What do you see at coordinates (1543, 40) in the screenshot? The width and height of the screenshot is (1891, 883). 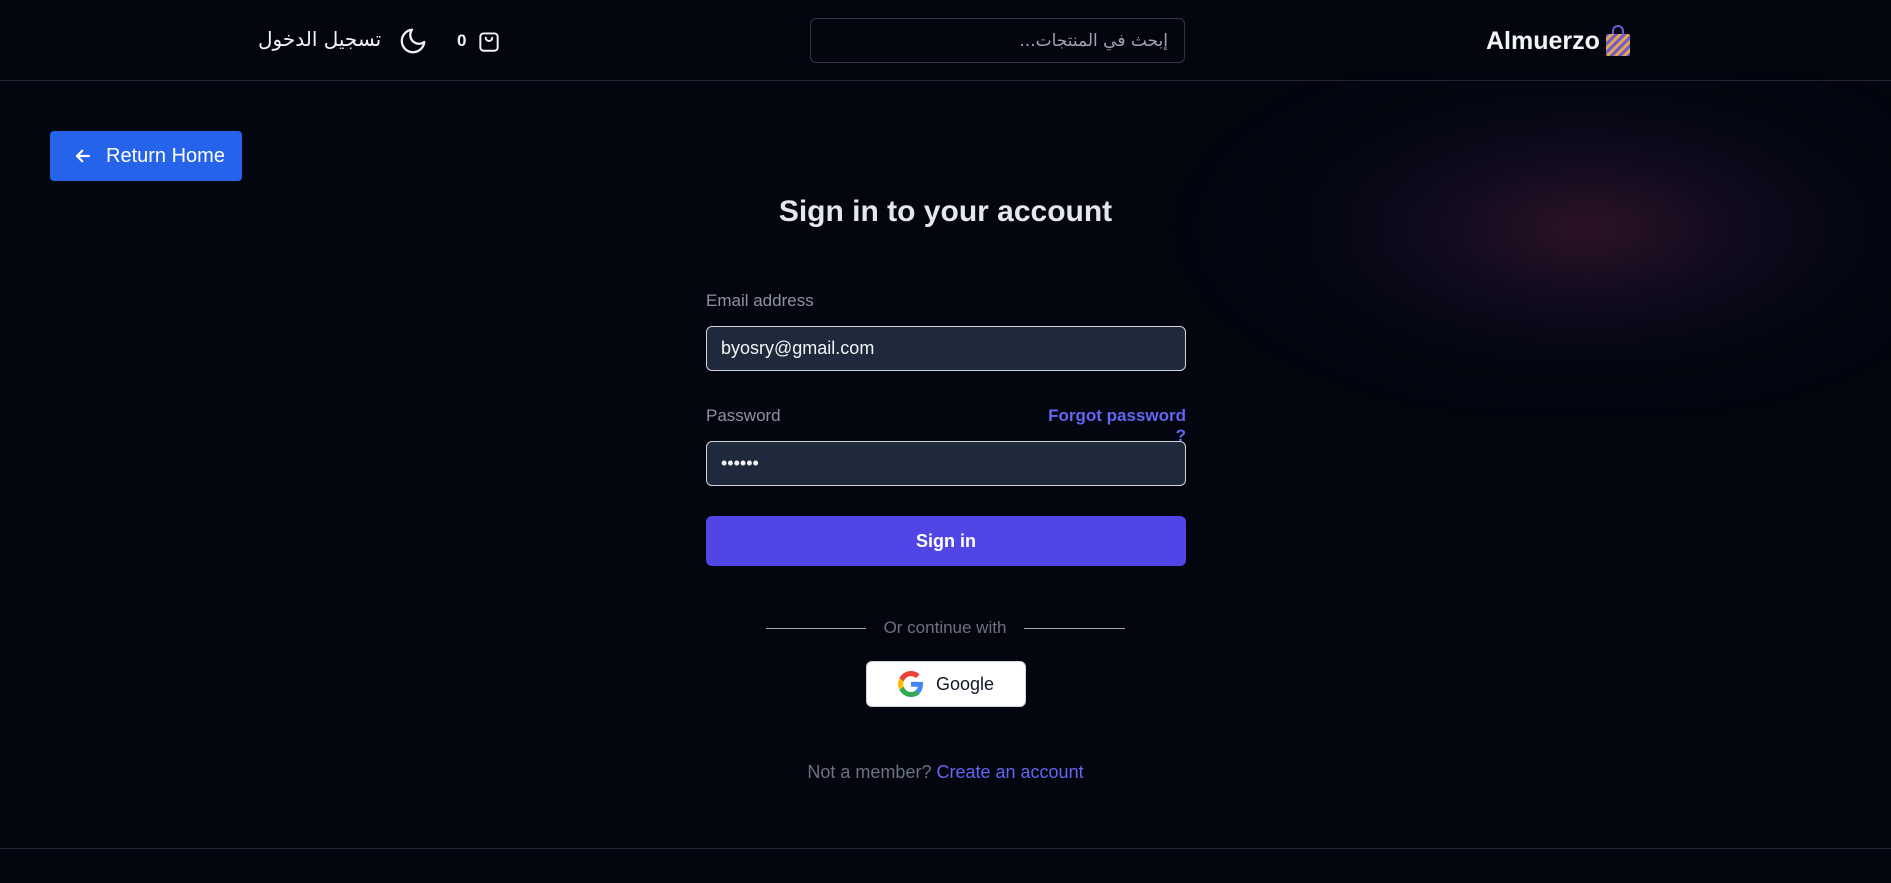 I see `brand-name: Almuerzo` at bounding box center [1543, 40].